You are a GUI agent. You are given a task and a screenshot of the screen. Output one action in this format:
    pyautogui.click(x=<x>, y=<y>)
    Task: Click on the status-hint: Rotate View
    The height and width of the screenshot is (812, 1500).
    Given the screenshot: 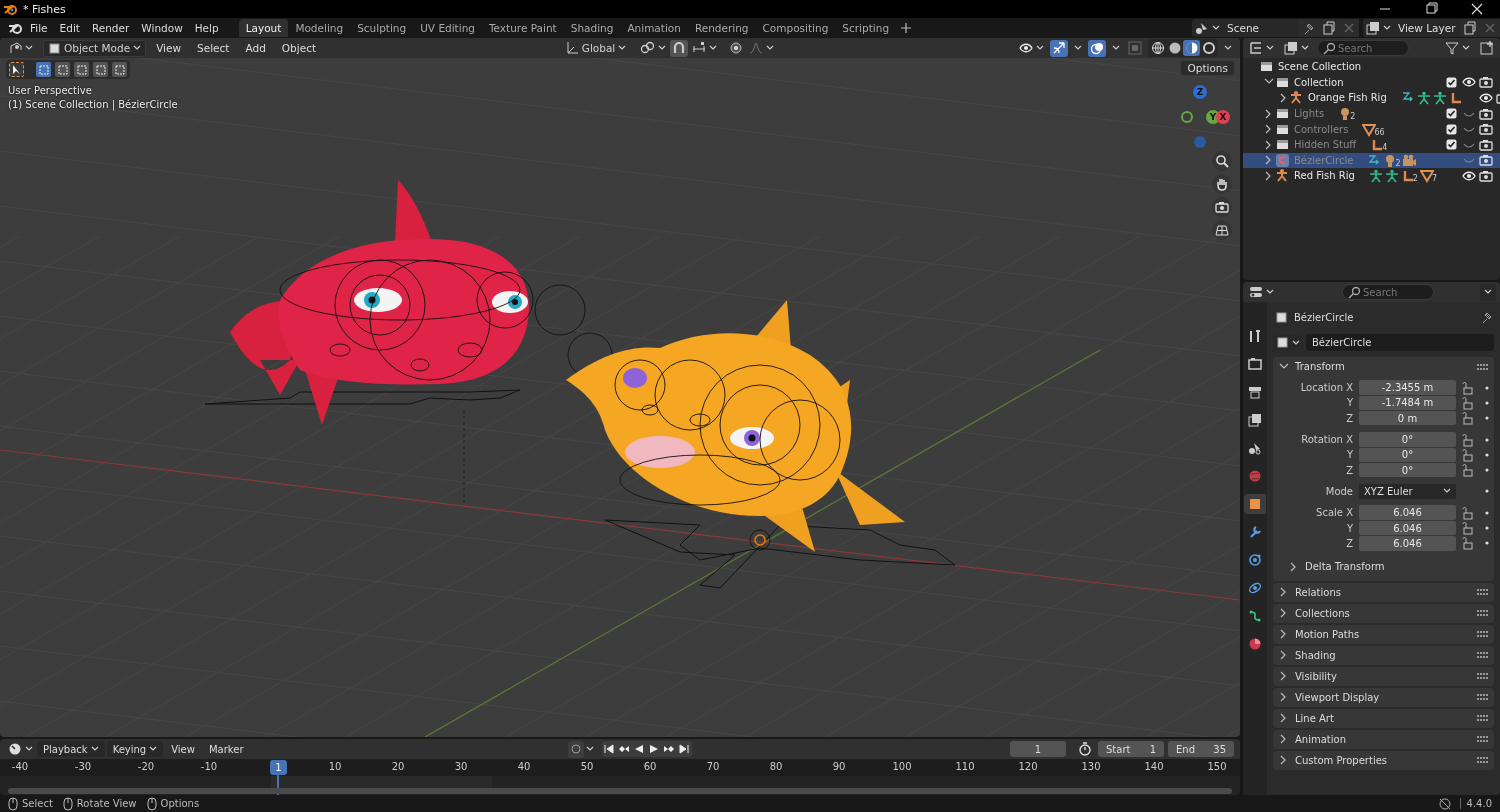 What is the action you would take?
    pyautogui.click(x=106, y=803)
    